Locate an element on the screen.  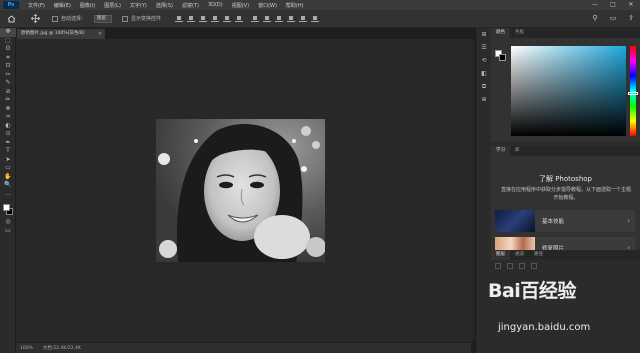
tool-brush: ✏ is located at coordinates (8, 100).